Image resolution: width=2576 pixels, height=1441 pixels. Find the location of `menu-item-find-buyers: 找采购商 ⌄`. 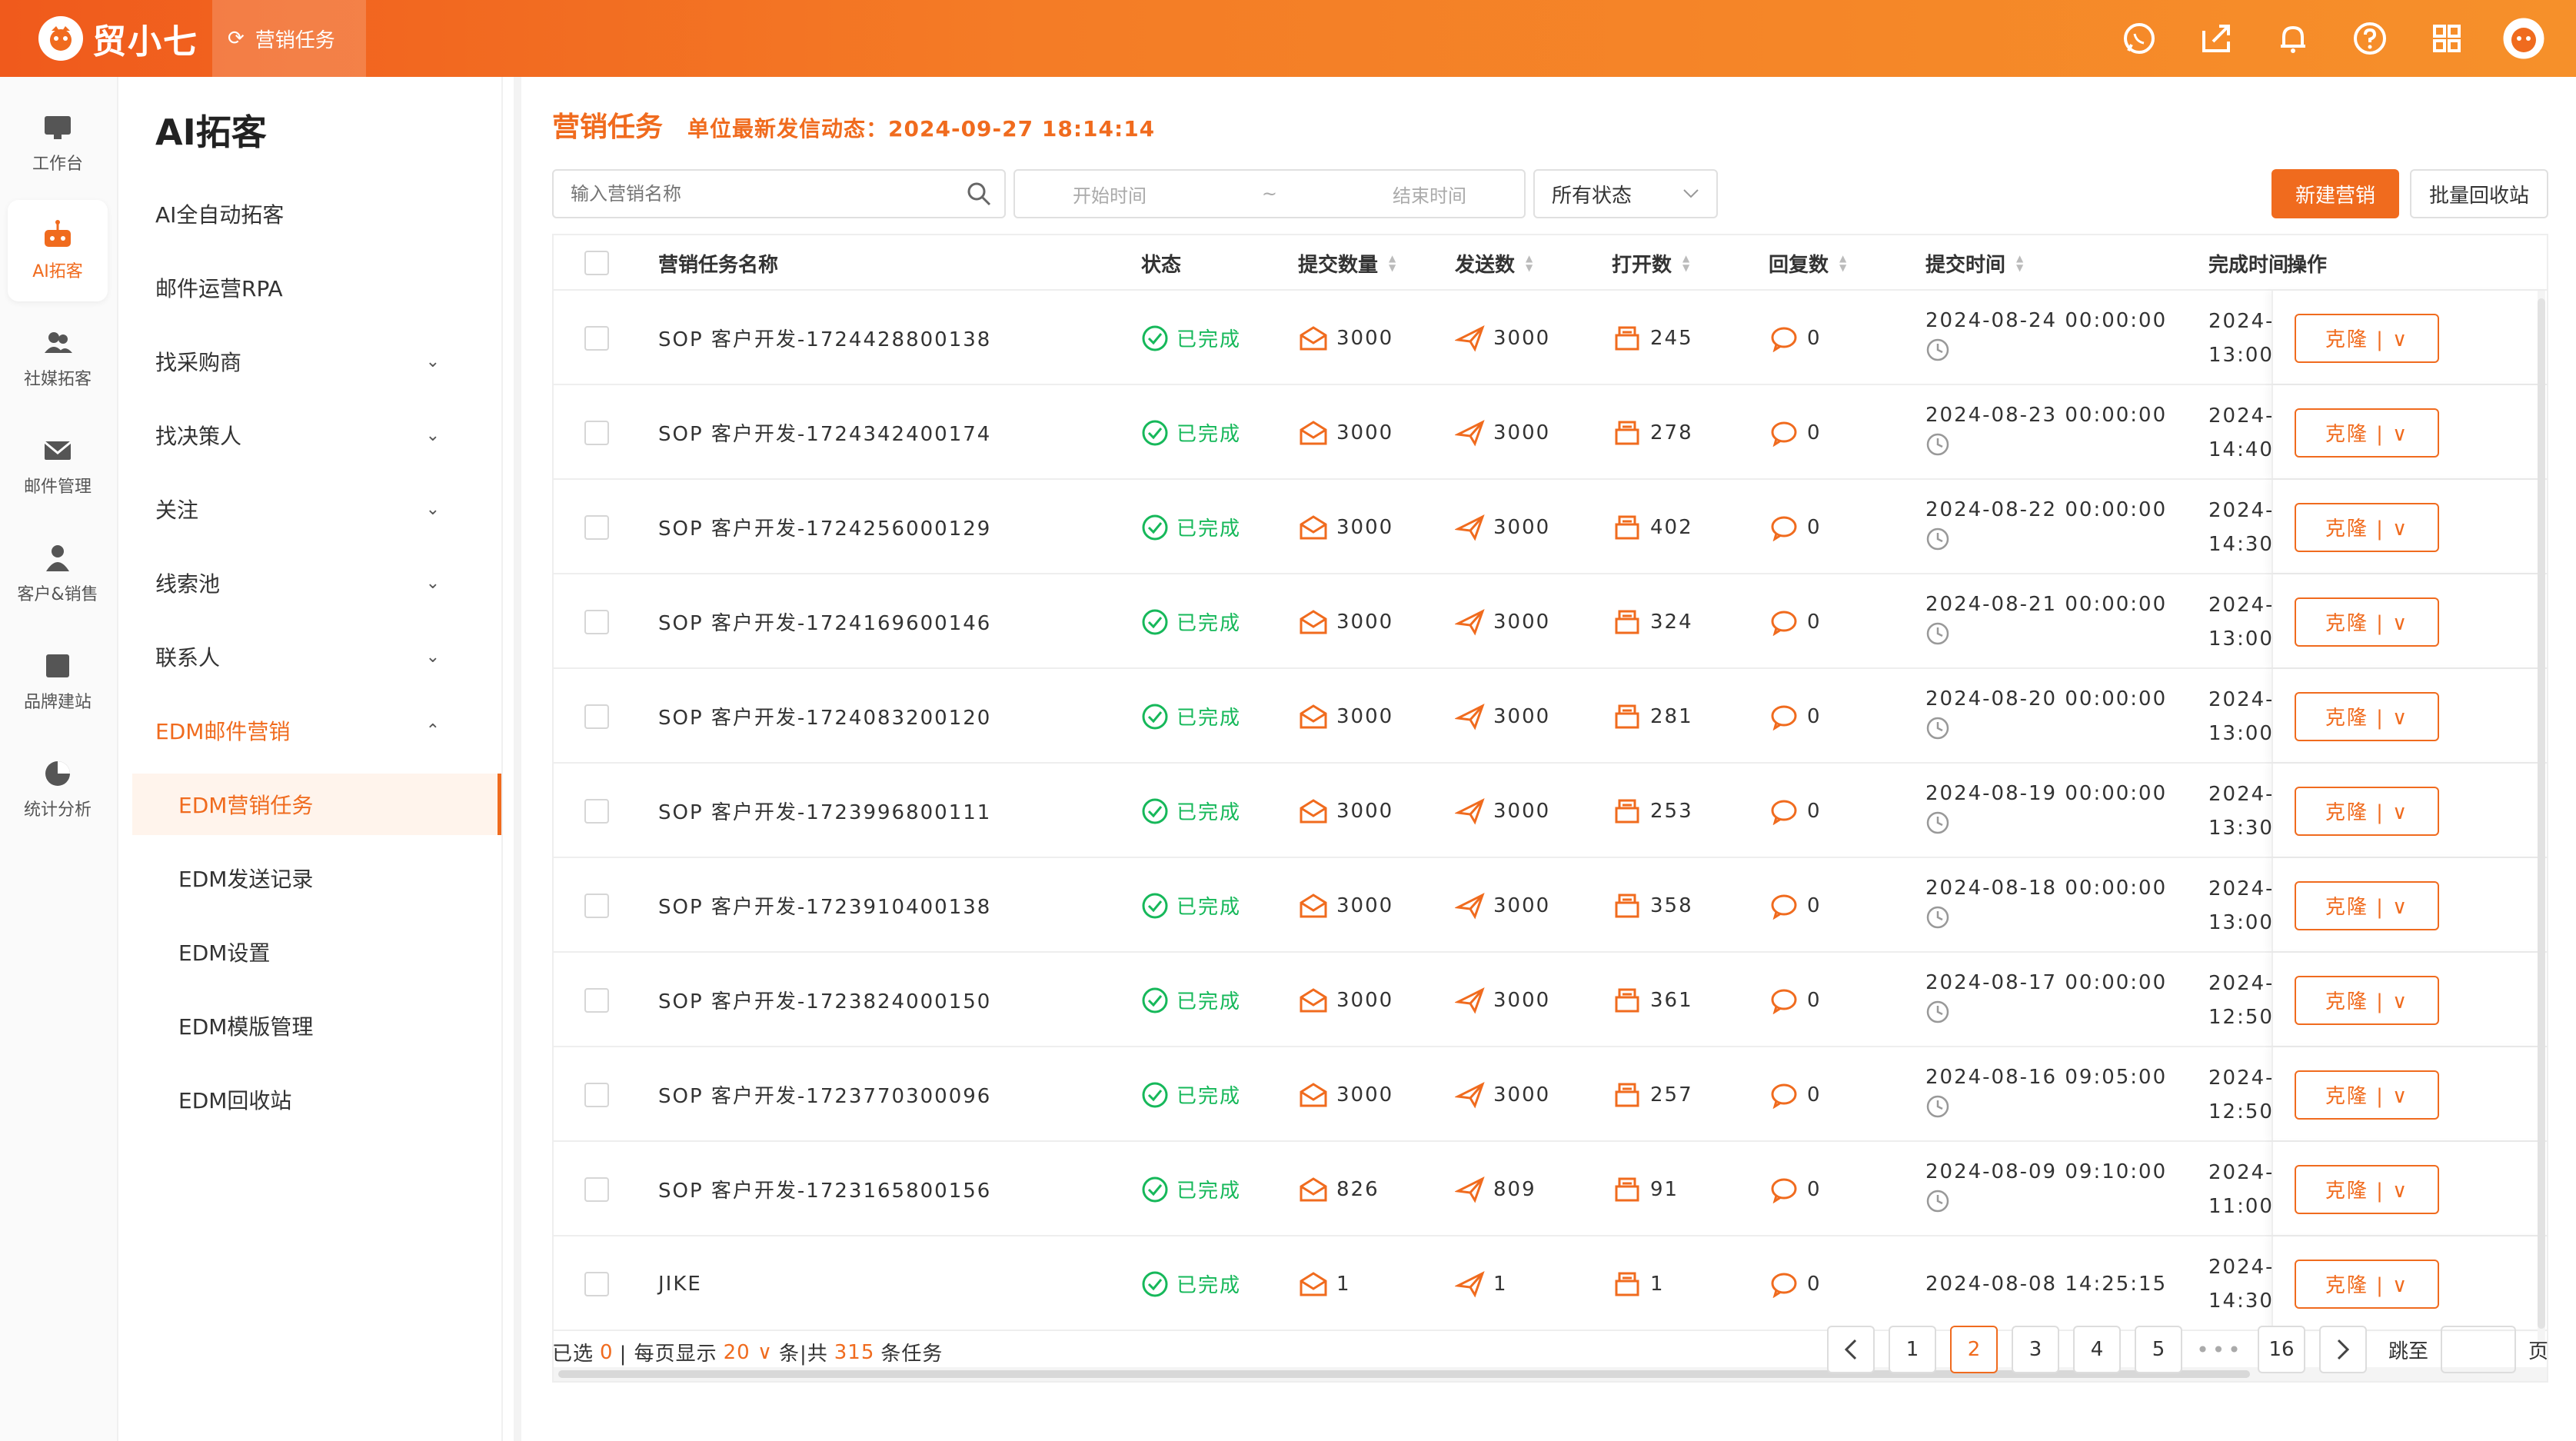

menu-item-find-buyers: 找采购商 ⌄ is located at coordinates (309, 361).